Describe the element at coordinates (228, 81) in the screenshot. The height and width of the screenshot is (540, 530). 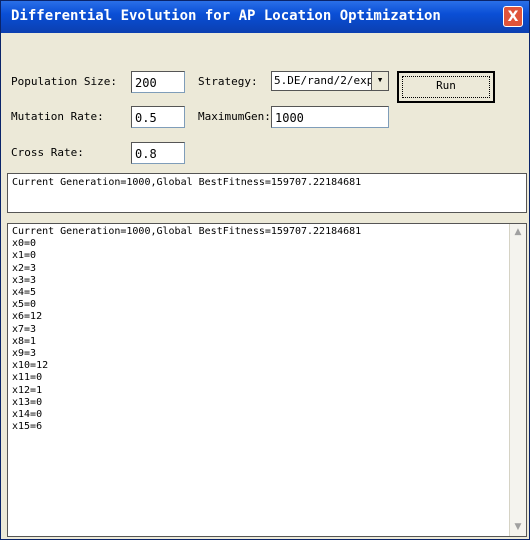
I see `strategy-label: Strategy:` at that location.